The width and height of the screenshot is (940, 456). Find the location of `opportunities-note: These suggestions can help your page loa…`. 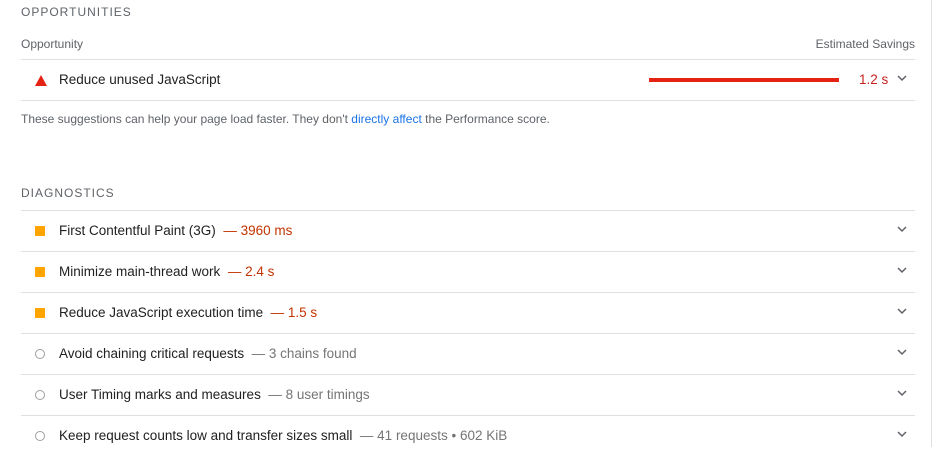

opportunities-note: These suggestions can help your page loa… is located at coordinates (285, 119).